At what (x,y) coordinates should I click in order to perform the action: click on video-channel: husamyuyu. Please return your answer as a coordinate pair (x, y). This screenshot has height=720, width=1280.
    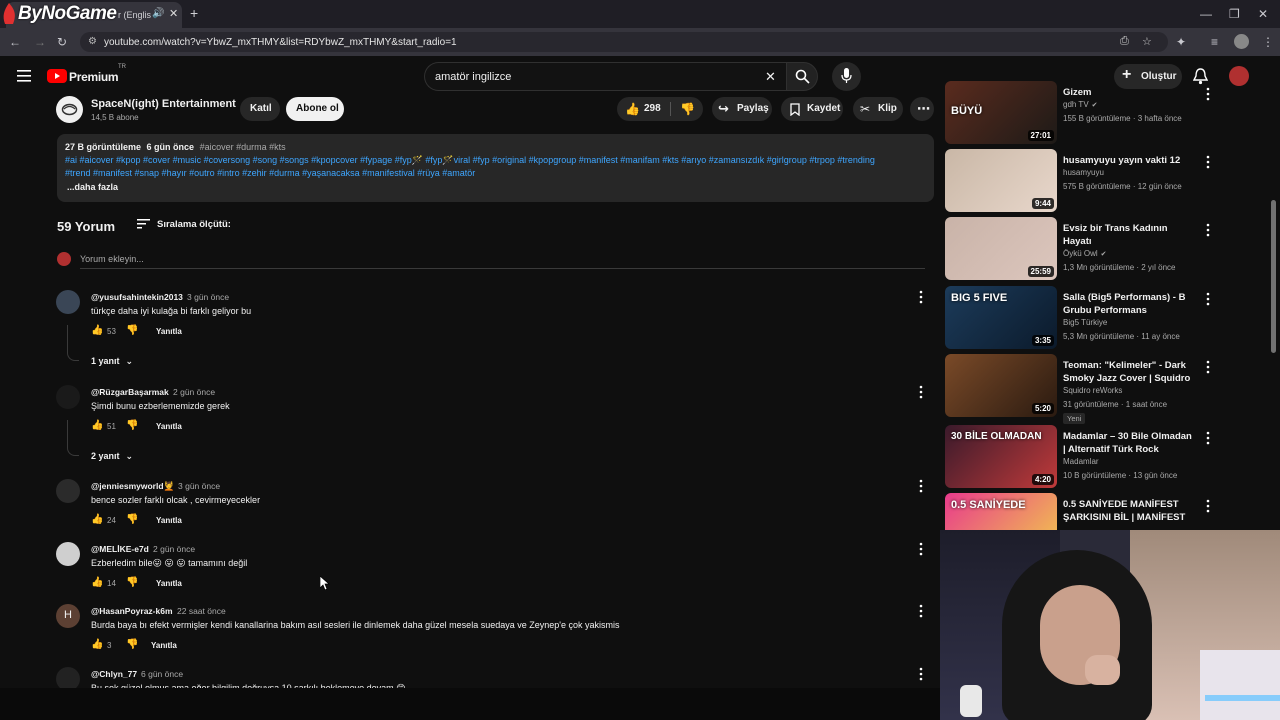
    Looking at the image, I should click on (1083, 172).